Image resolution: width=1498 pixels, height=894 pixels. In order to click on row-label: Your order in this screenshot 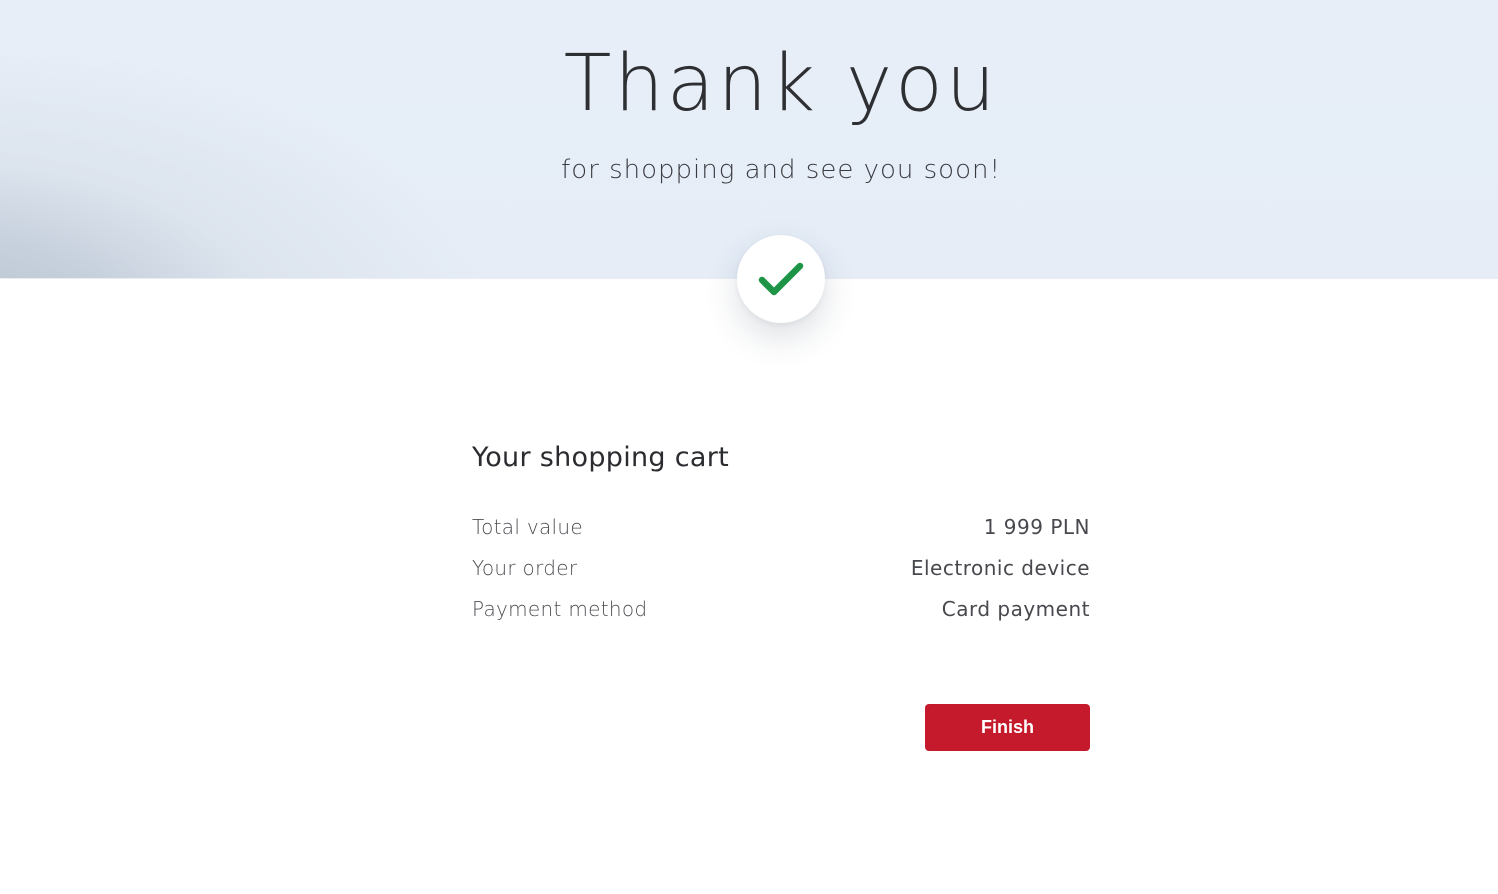, I will do `click(525, 567)`.